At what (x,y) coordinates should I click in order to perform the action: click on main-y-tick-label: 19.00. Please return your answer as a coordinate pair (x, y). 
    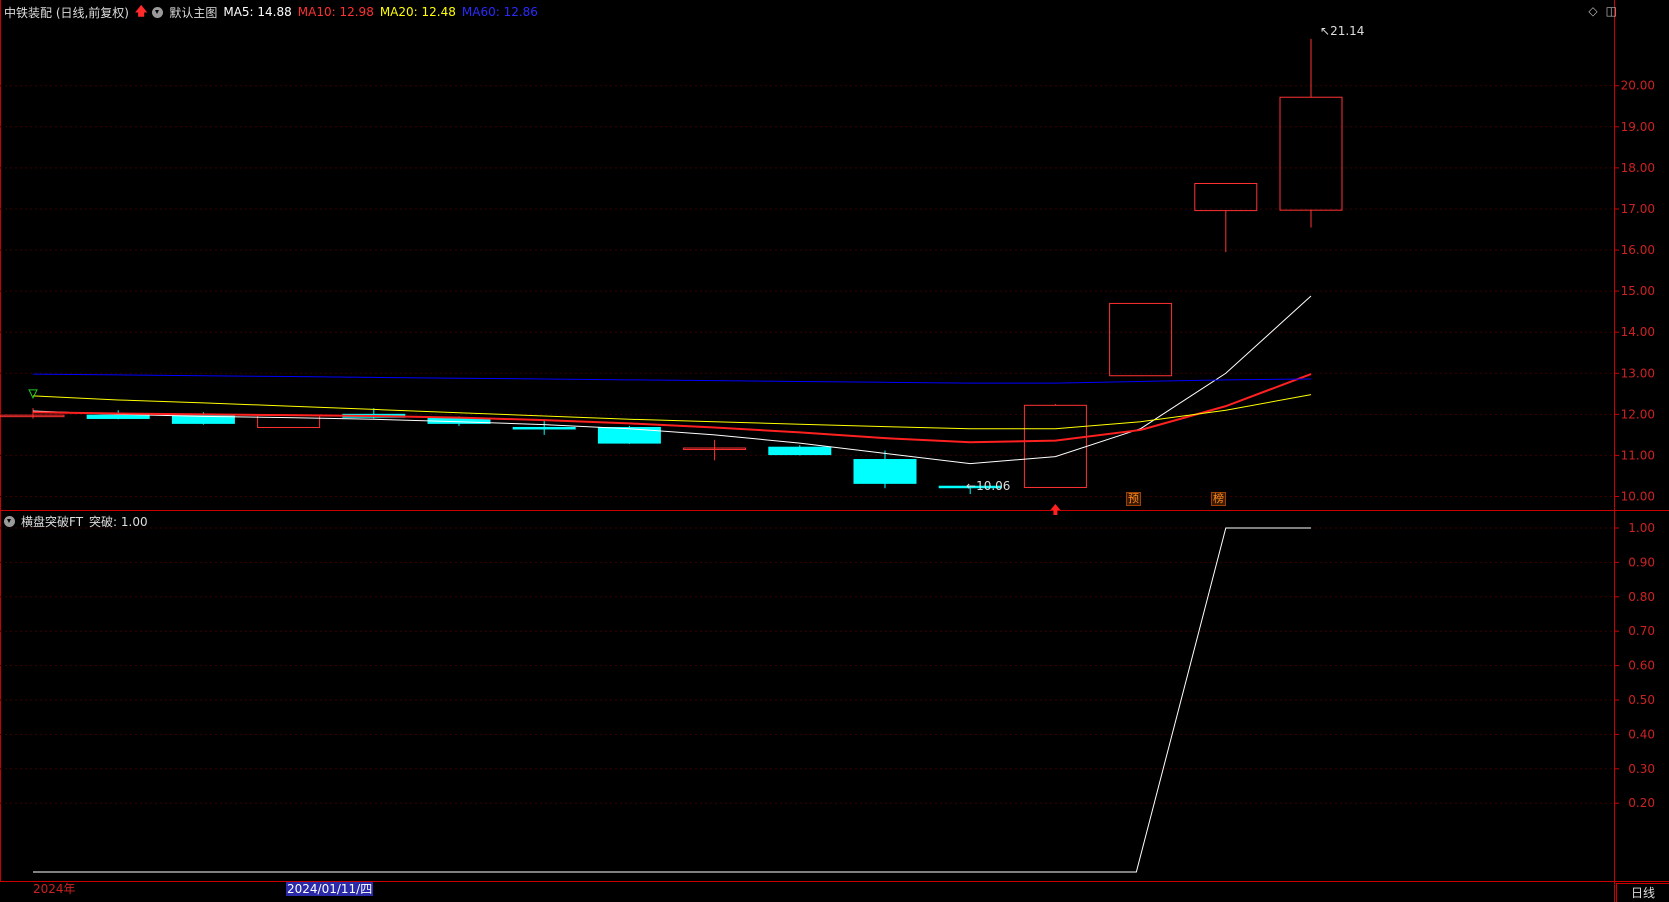
    Looking at the image, I should click on (1638, 127).